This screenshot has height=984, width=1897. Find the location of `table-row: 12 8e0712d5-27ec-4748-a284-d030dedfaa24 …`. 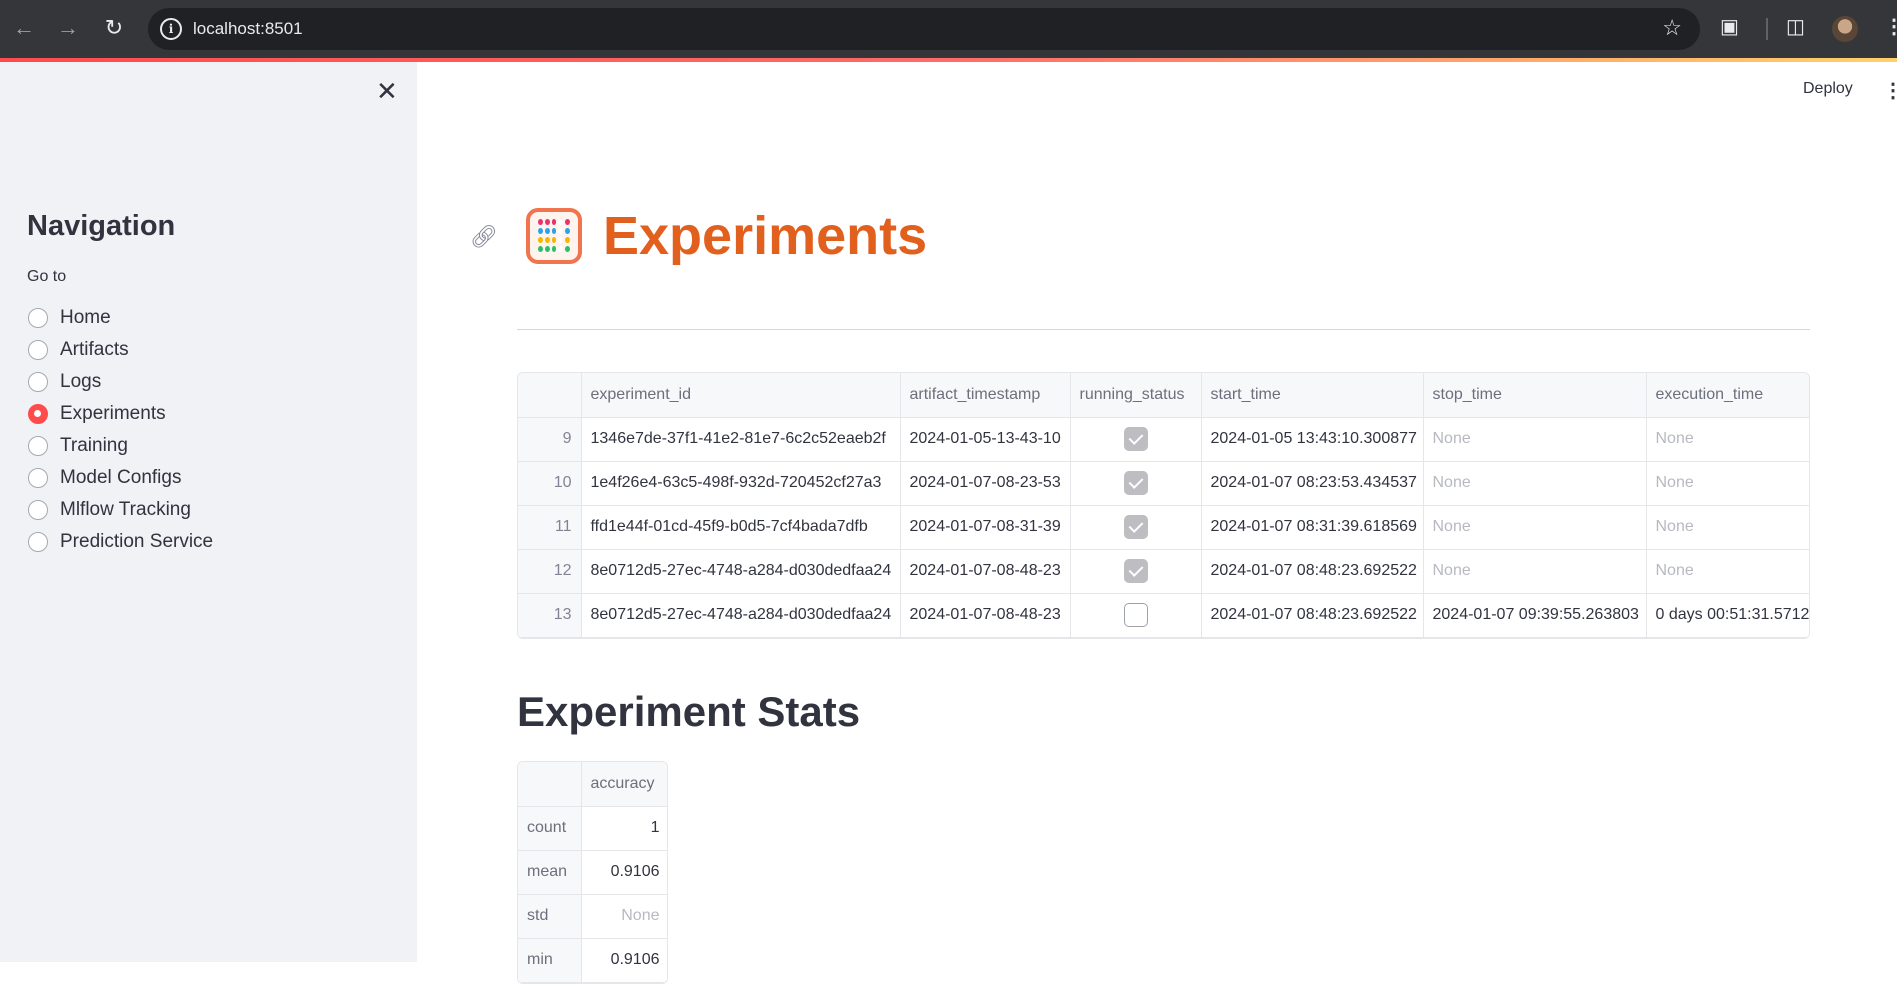

table-row: 12 8e0712d5-27ec-4748-a284-d030dedfaa24 … is located at coordinates (1163, 571).